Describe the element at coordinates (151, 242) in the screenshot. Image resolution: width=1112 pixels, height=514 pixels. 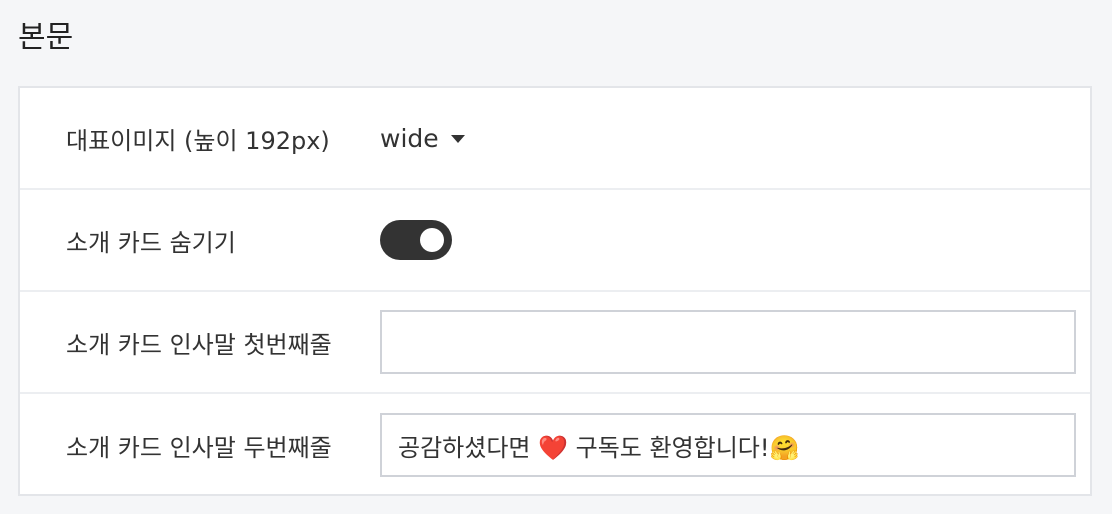
I see `hide-intro-card-label: 소개 카드 숨기기` at that location.